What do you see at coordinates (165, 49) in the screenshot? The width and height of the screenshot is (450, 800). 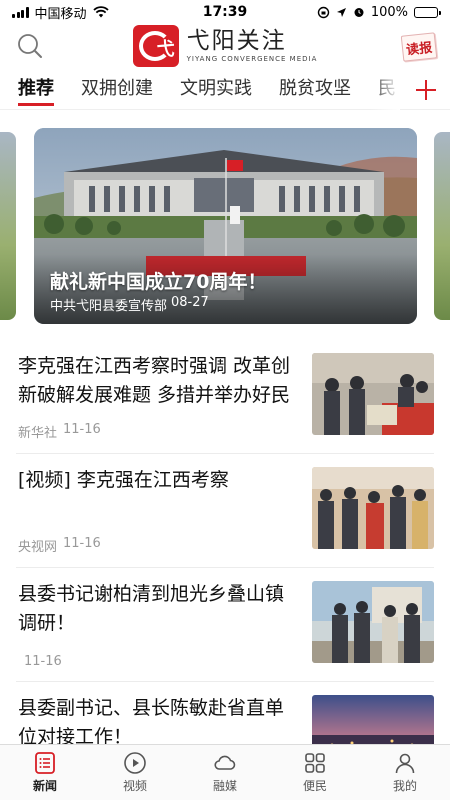 I see `logo-mark-char: 弋` at bounding box center [165, 49].